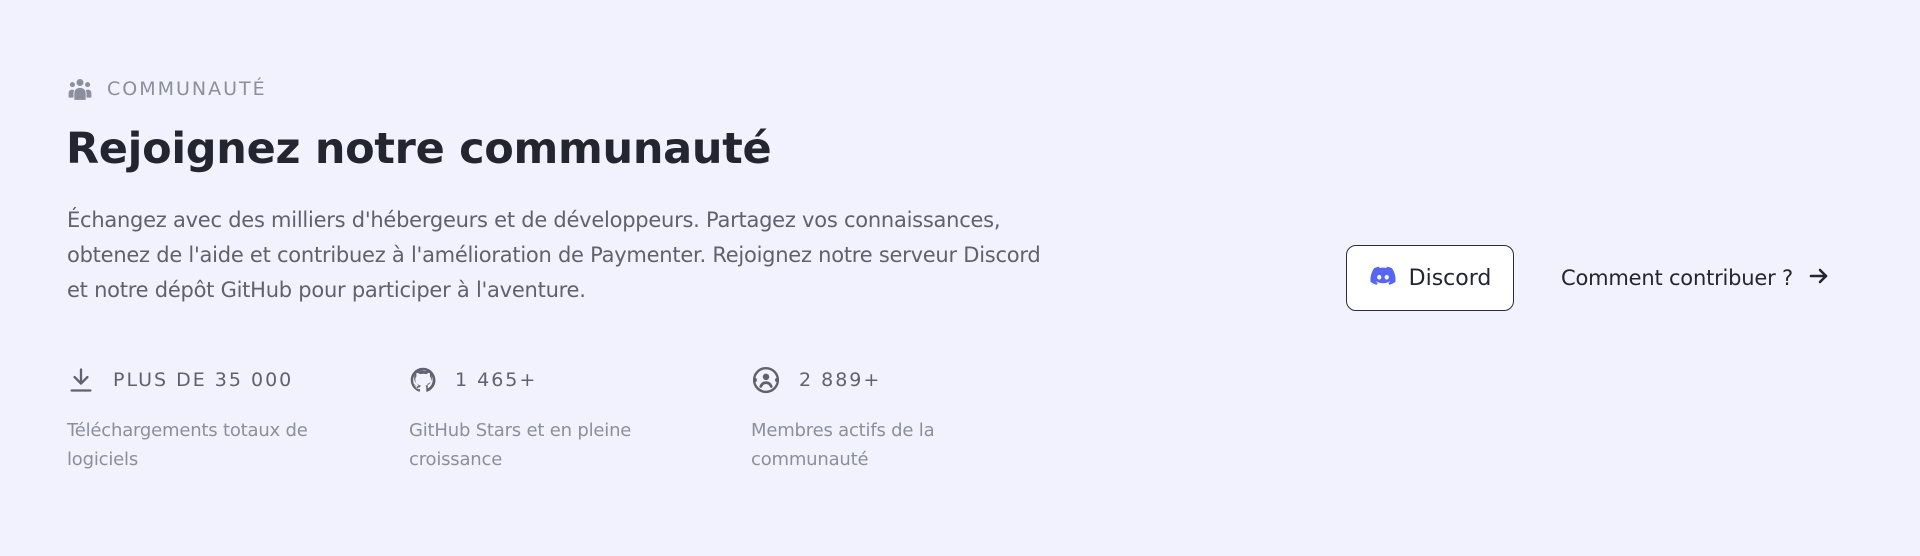  I want to click on eyebrow-label: COMMUNAUTÉ, so click(187, 89).